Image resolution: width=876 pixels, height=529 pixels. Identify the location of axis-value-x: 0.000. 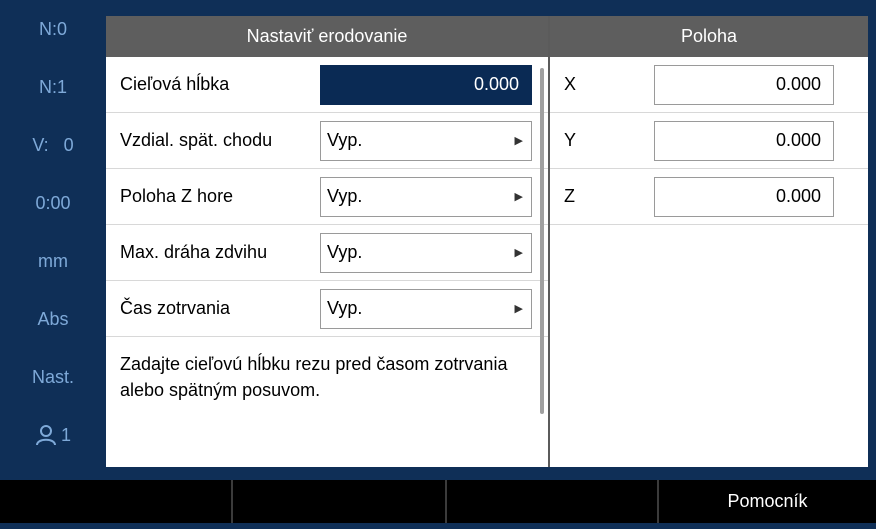
(744, 84).